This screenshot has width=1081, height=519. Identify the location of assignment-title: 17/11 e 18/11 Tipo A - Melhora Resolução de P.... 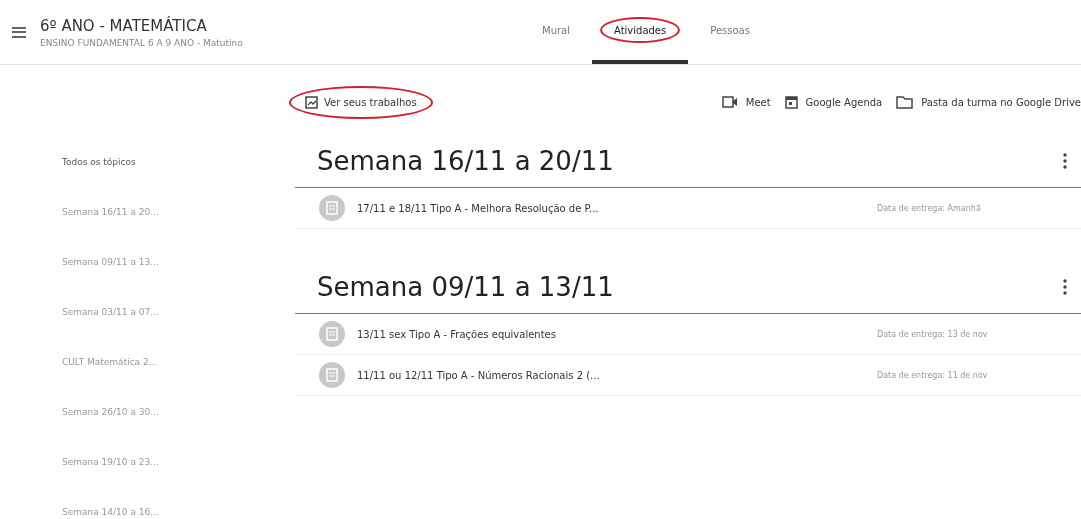
(617, 208).